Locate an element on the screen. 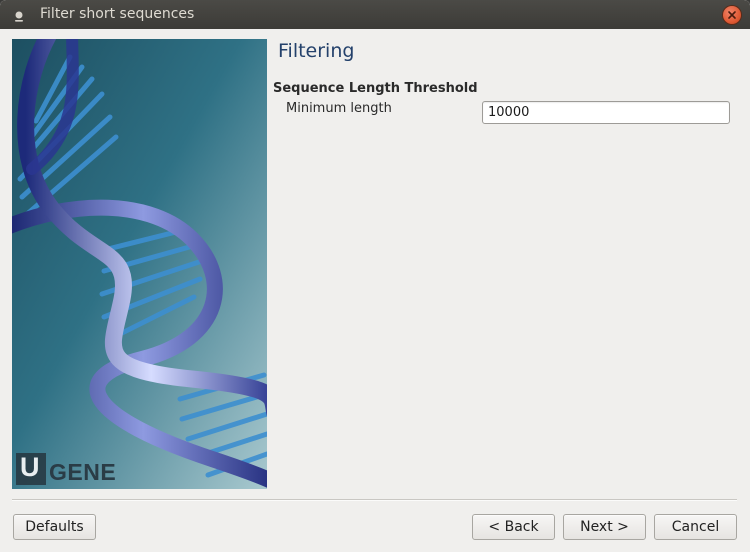  section-heading: Sequence Length Threshold is located at coordinates (375, 88).